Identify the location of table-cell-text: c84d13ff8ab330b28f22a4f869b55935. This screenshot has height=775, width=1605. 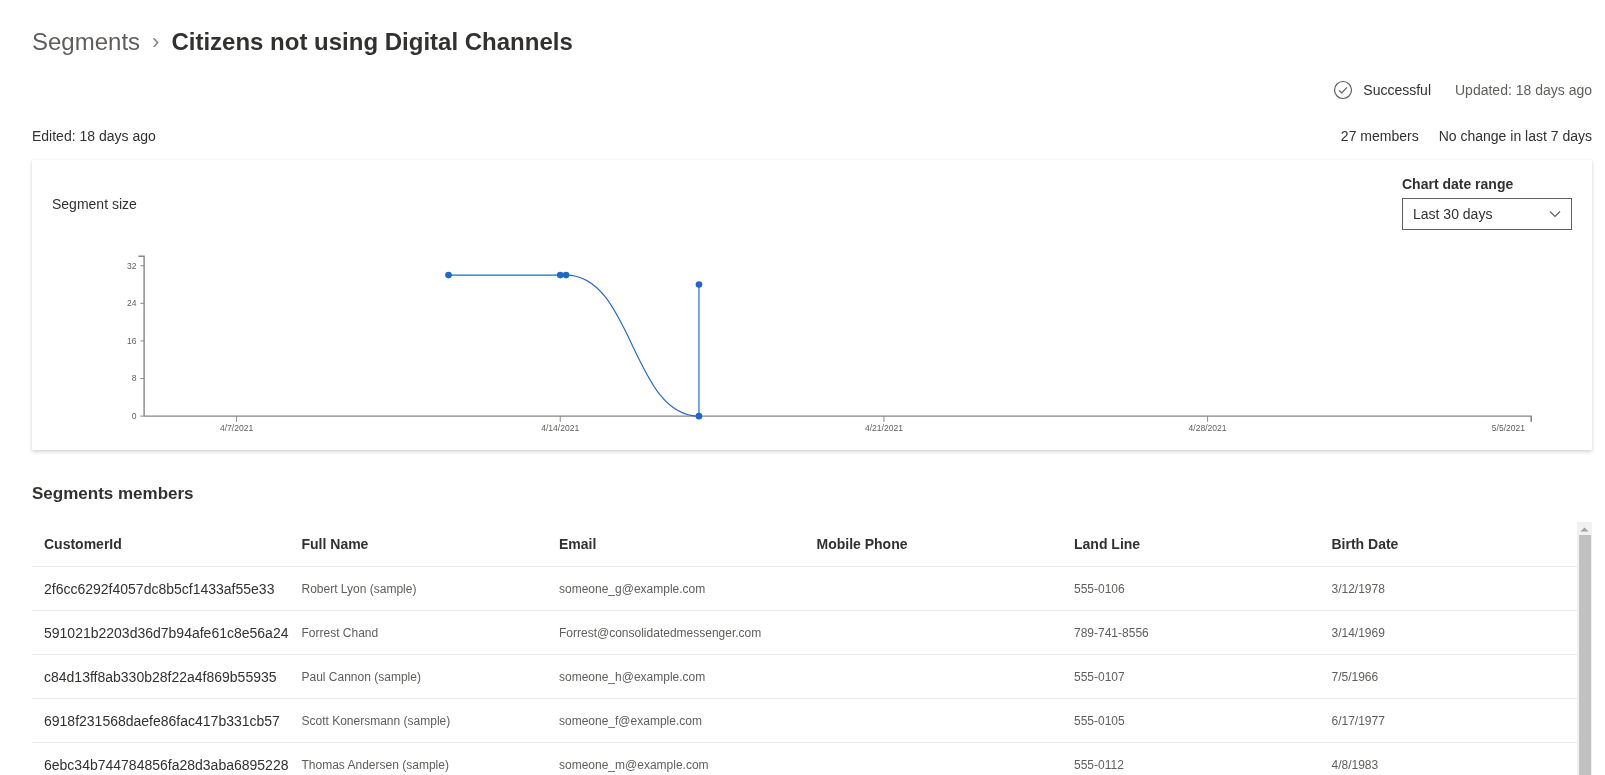
(160, 676).